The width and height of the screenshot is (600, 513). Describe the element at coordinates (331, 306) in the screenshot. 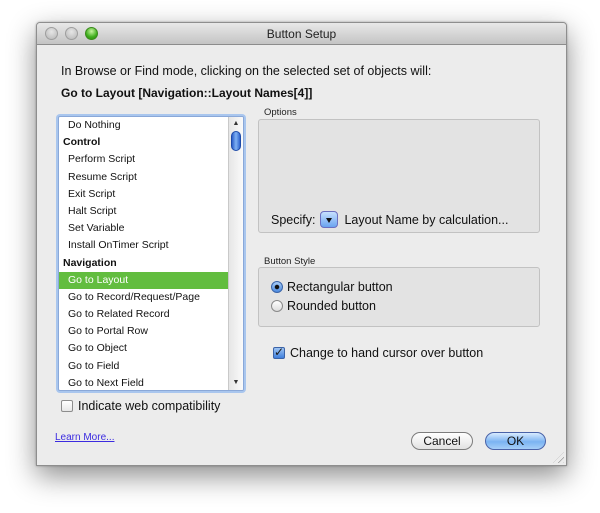

I see `radio-rounded-label: Rounded button` at that location.